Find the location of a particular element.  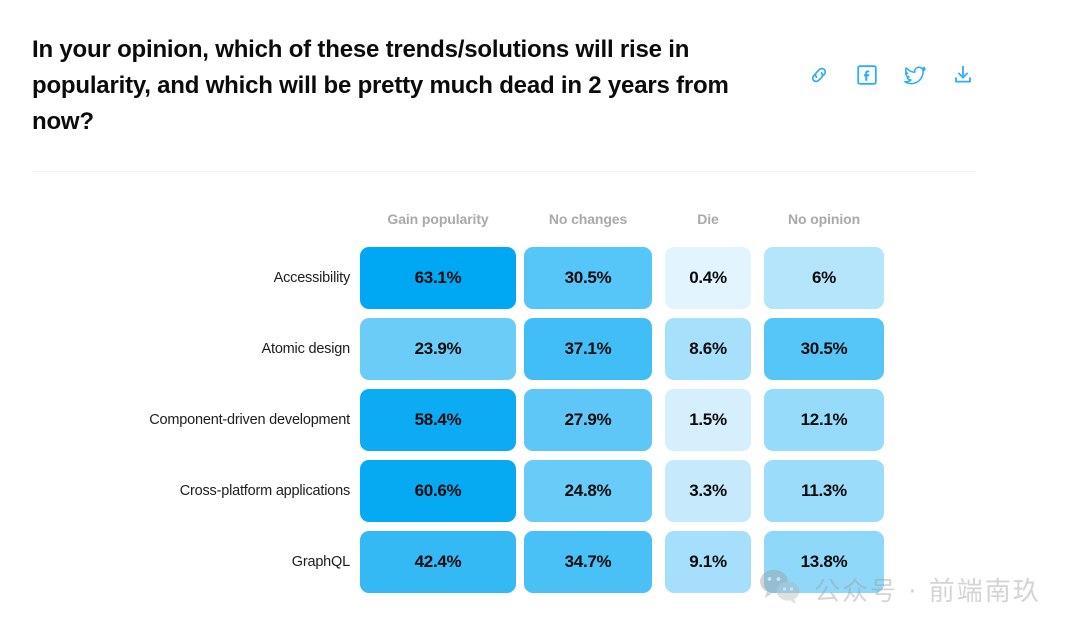

heatmap-cell: 42.4% is located at coordinates (438, 561).